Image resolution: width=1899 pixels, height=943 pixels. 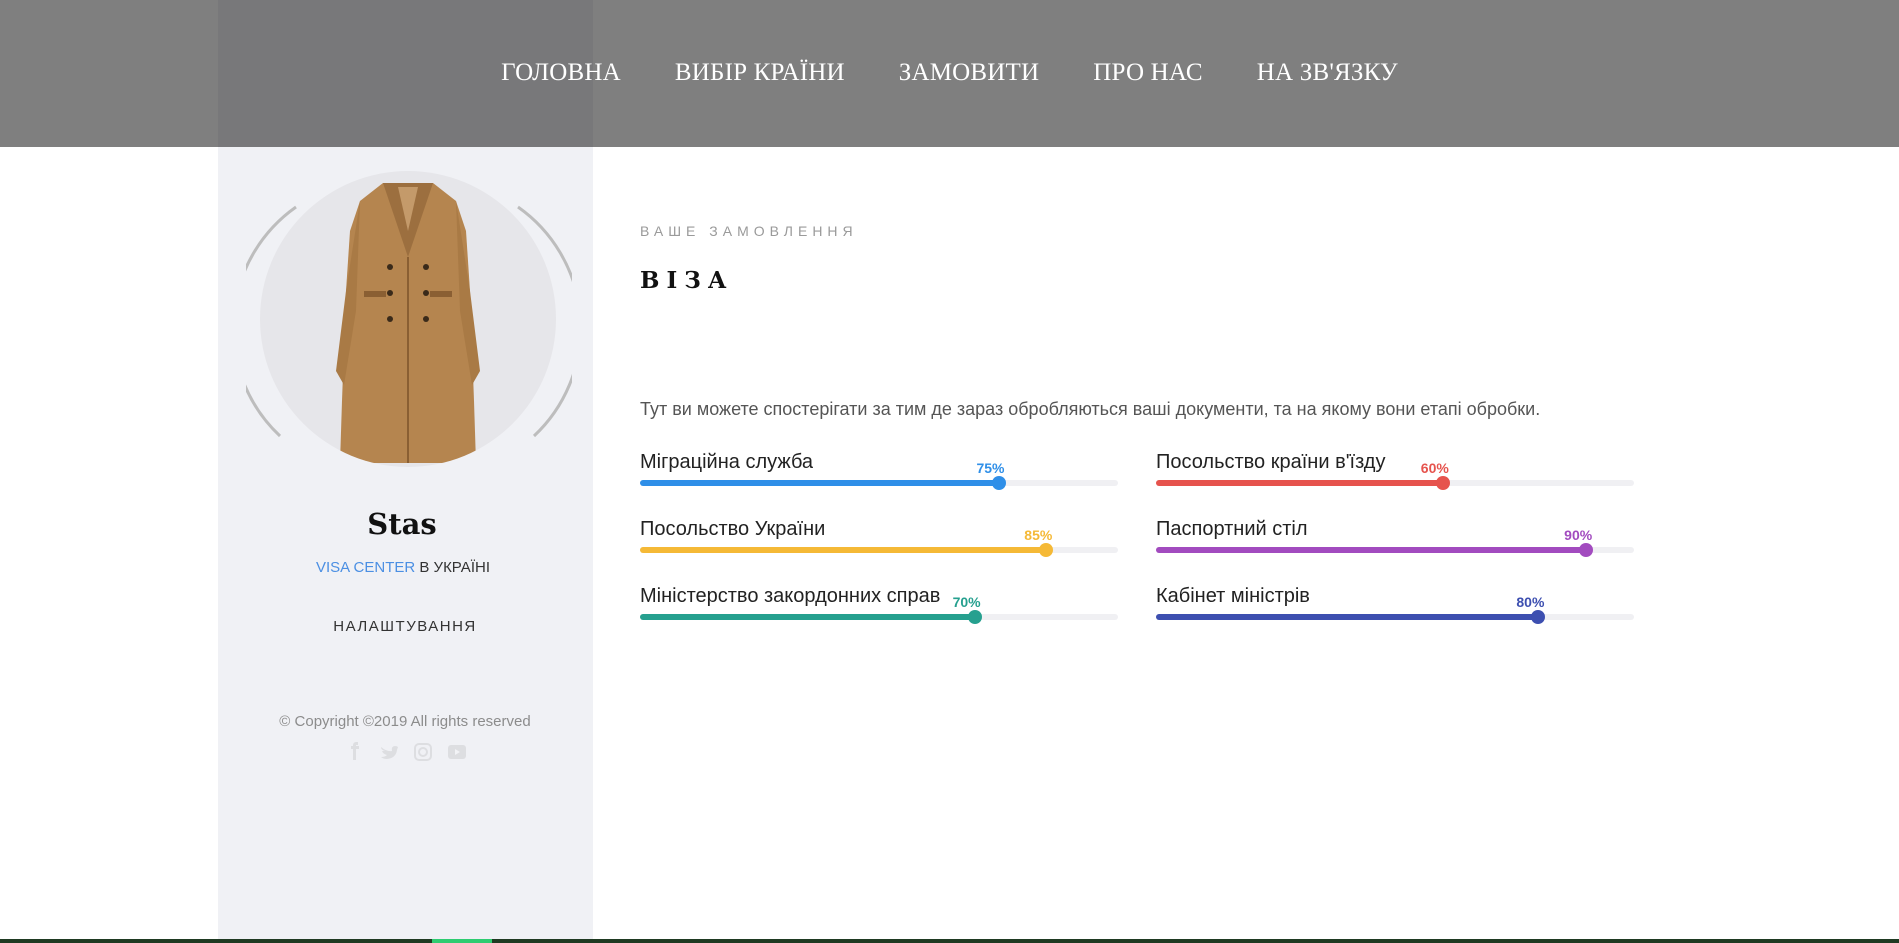 I want to click on progress-item: Посольство України 85%, so click(x=879, y=543).